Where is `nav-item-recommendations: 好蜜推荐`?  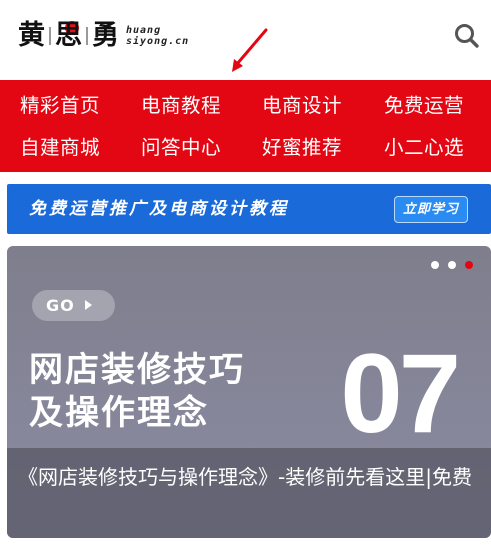
nav-item-recommendations: 好蜜推荐 is located at coordinates (302, 148).